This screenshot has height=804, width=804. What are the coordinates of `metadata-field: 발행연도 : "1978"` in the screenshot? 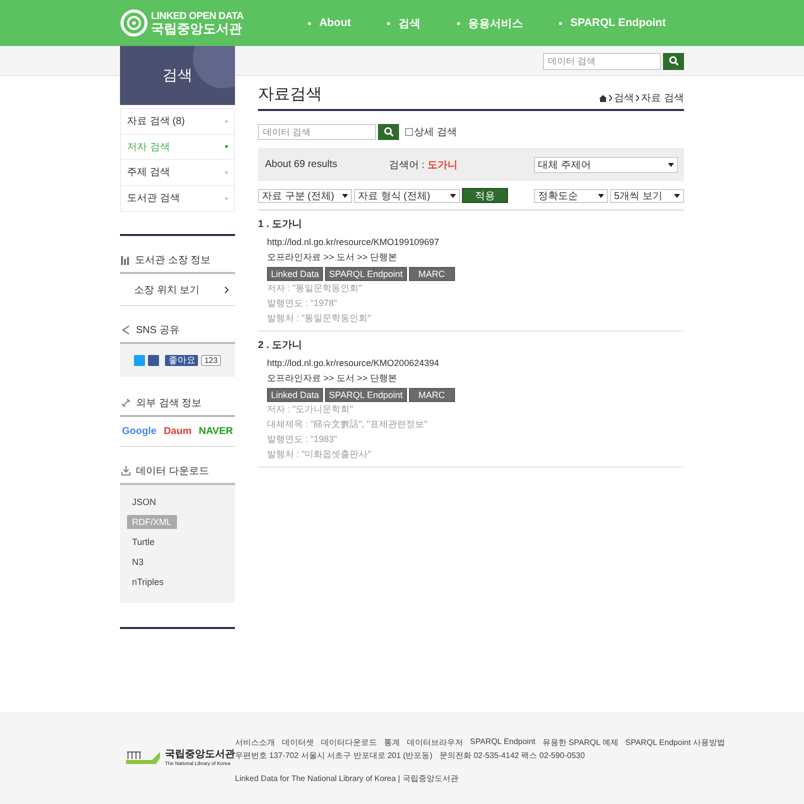 It's located at (475, 303).